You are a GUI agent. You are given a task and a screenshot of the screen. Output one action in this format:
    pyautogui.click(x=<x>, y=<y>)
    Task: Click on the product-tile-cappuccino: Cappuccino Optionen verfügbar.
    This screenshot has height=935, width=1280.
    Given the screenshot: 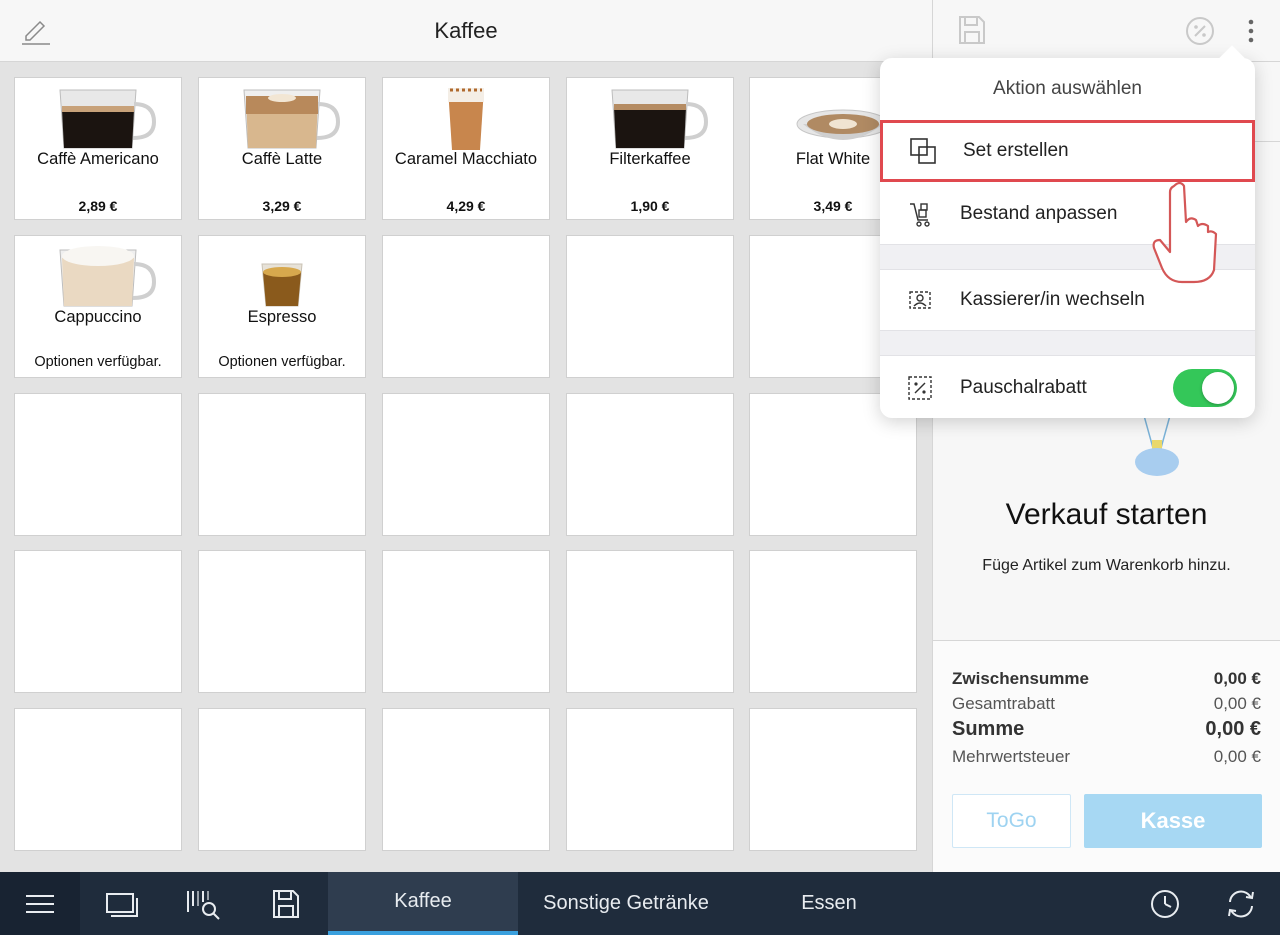 What is the action you would take?
    pyautogui.click(x=98, y=306)
    